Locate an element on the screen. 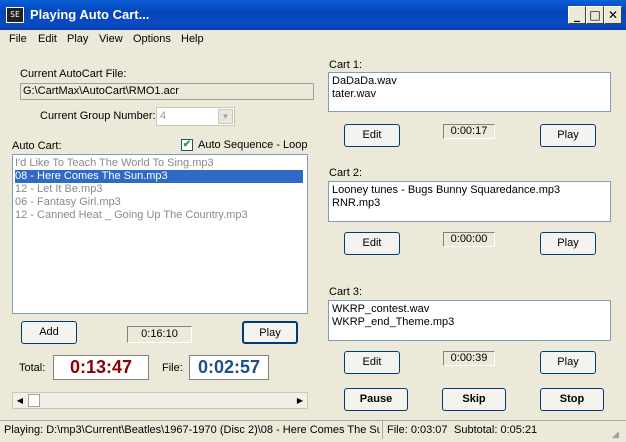 The width and height of the screenshot is (626, 442). cart1-edit-button: Edit is located at coordinates (372, 135).